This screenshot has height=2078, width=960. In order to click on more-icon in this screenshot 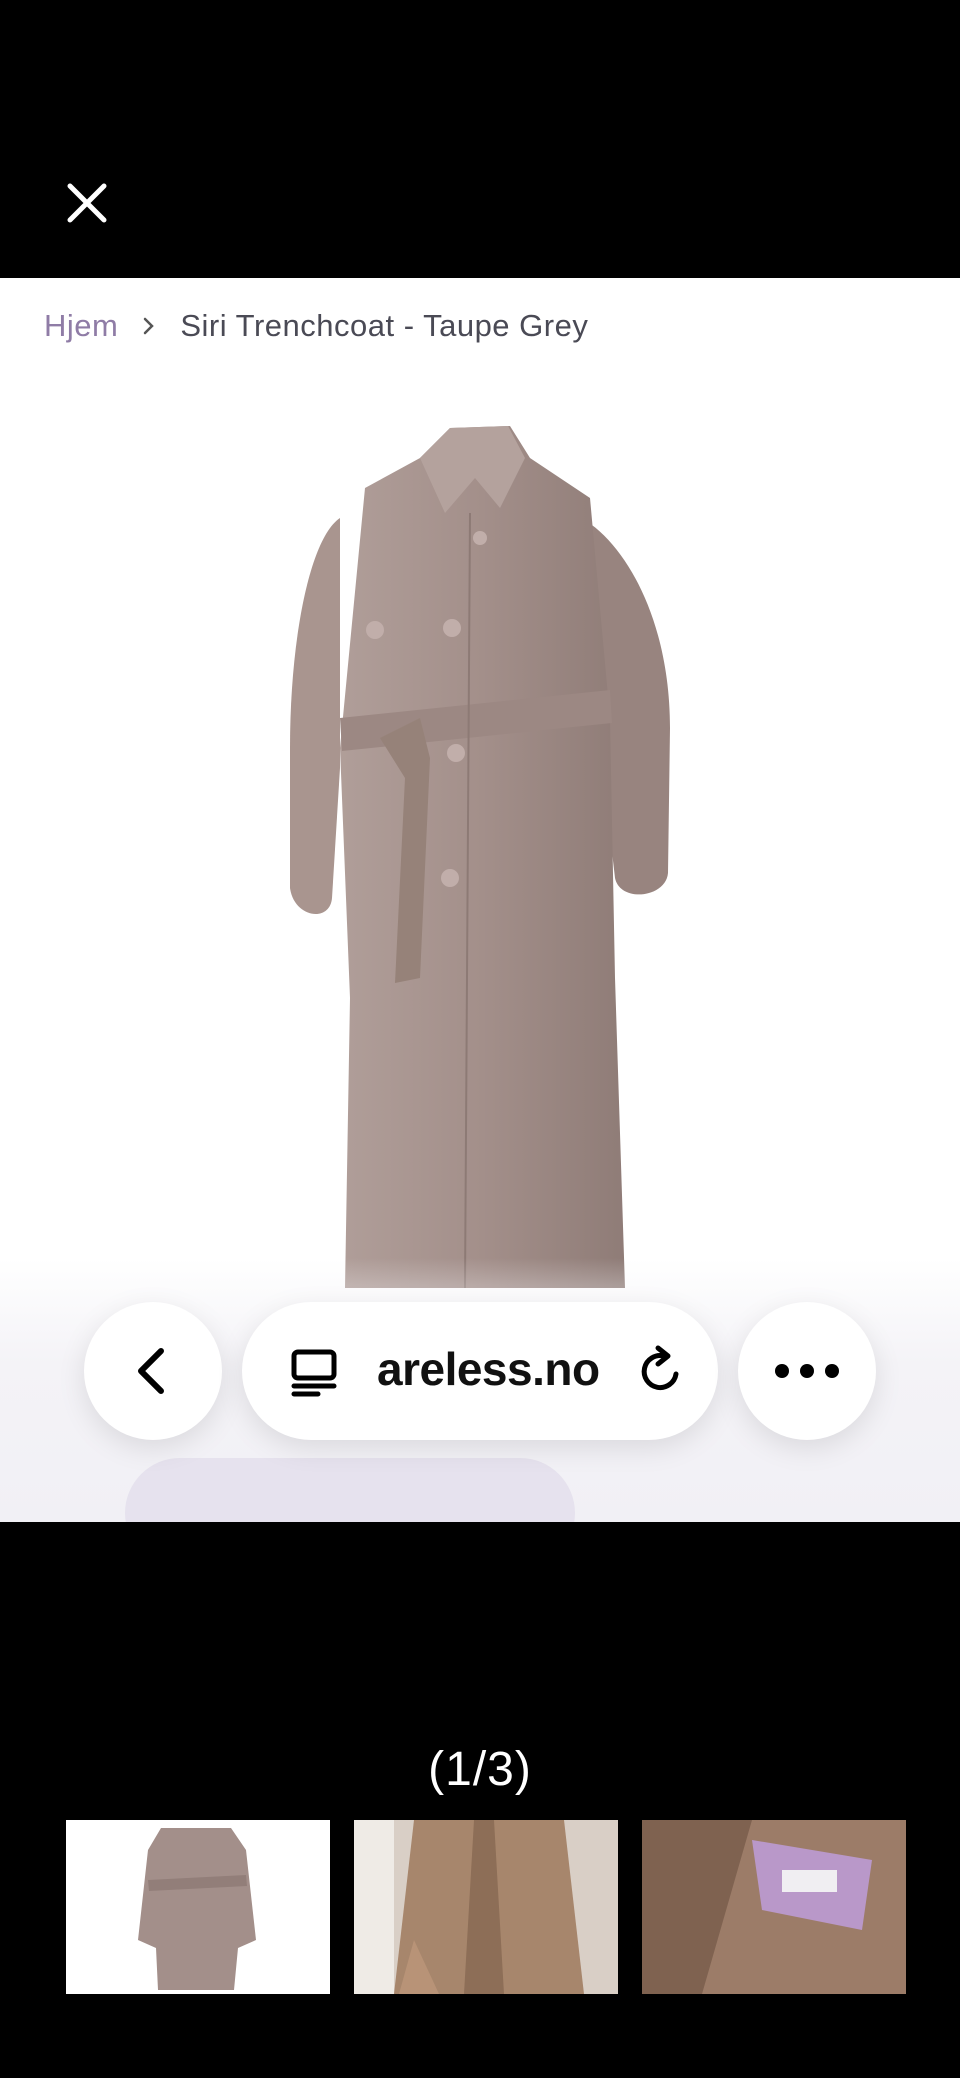, I will do `click(807, 1371)`.